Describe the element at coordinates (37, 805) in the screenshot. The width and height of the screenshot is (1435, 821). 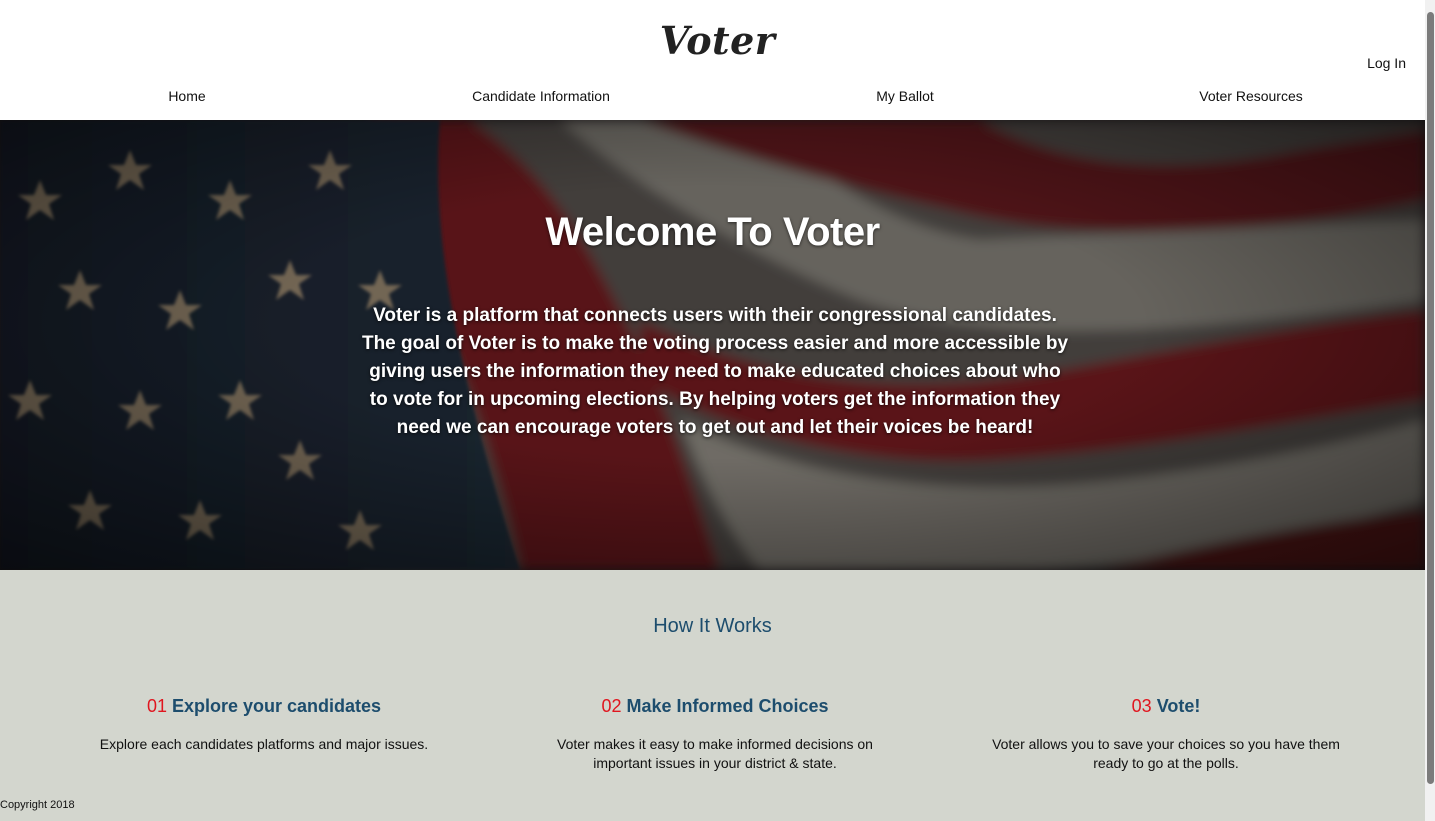
I see `copyright-text: Copyright 2018` at that location.